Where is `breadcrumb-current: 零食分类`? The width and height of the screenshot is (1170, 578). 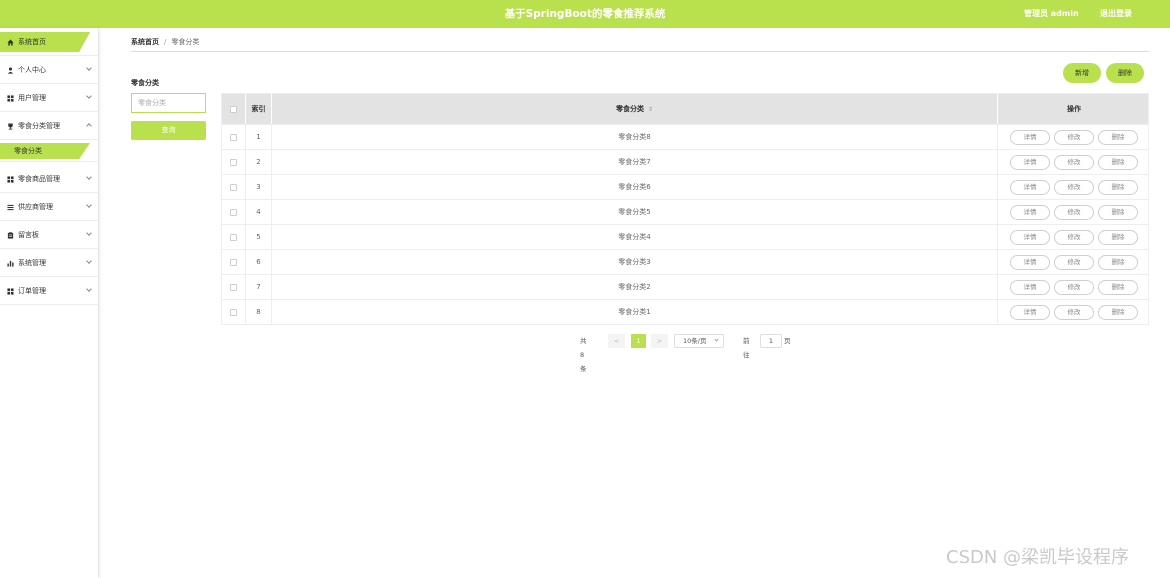 breadcrumb-current: 零食分类 is located at coordinates (185, 42).